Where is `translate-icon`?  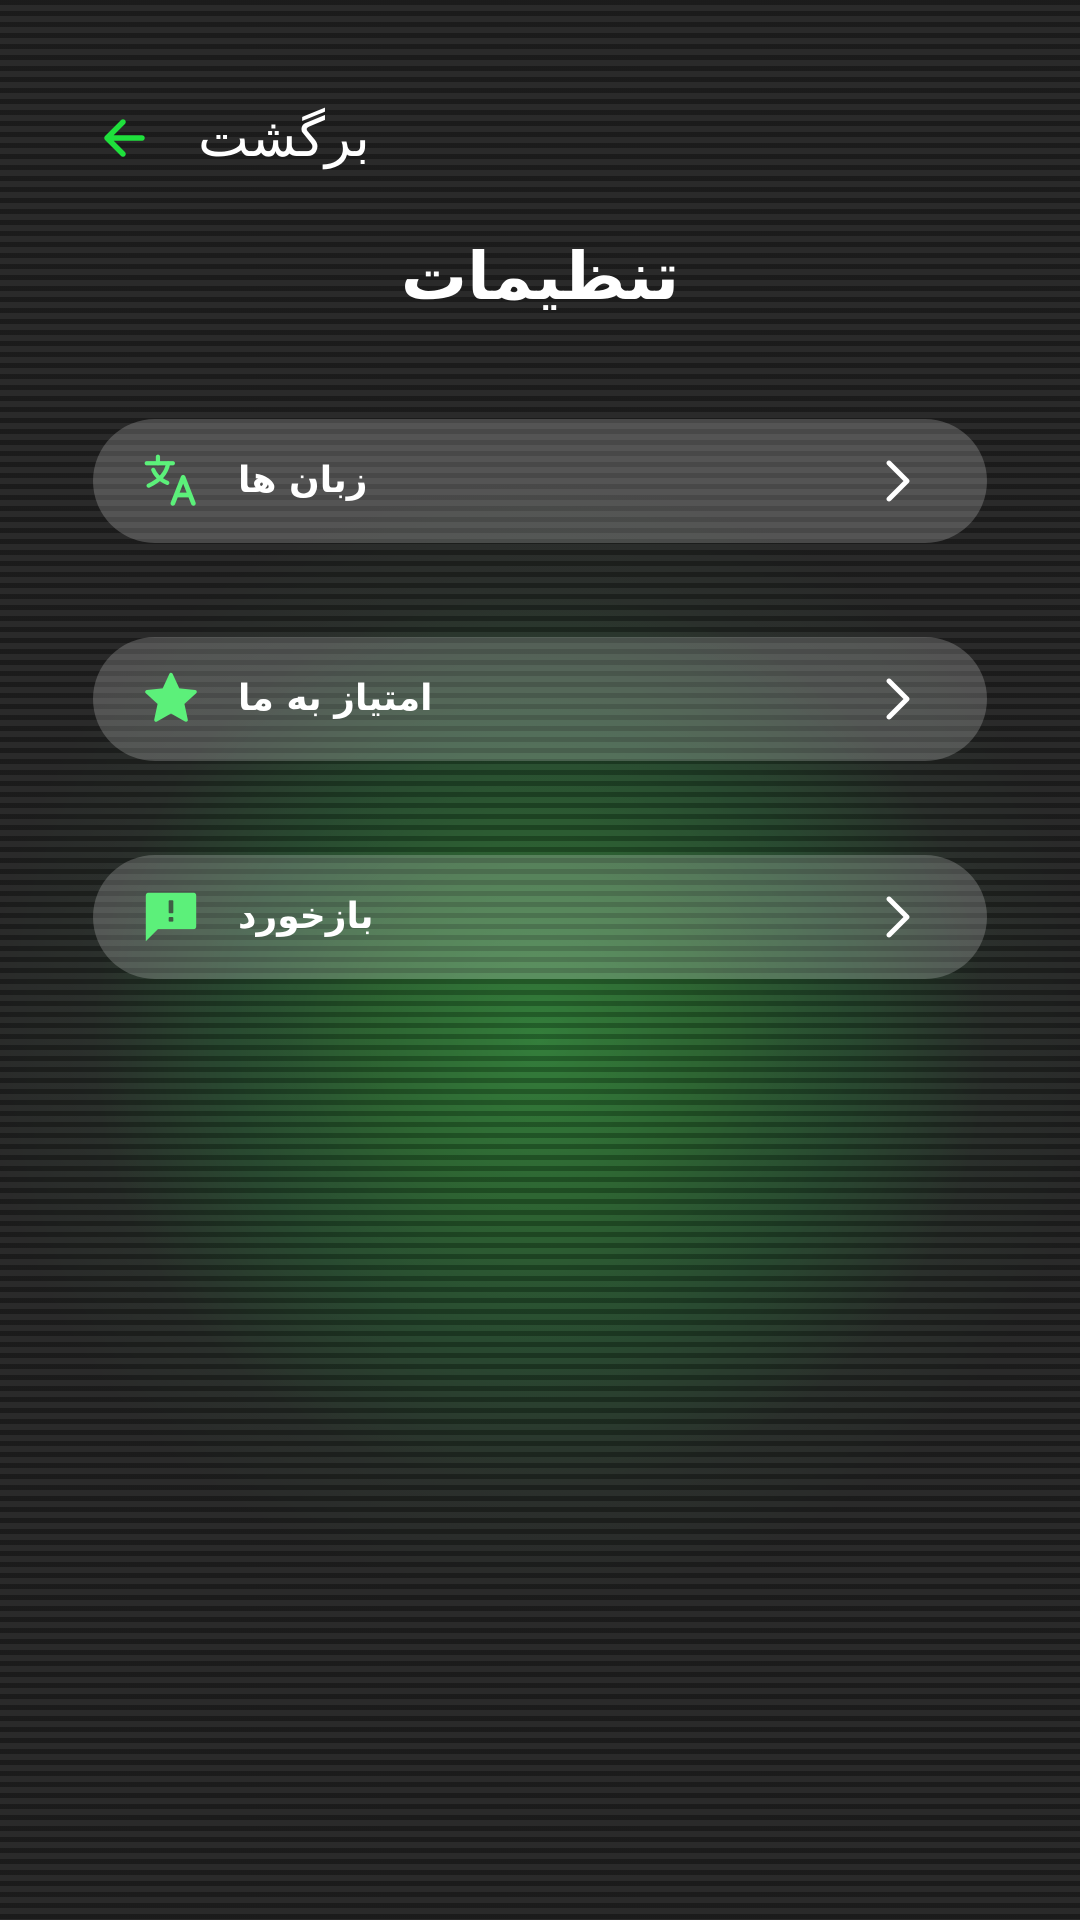
translate-icon is located at coordinates (171, 481).